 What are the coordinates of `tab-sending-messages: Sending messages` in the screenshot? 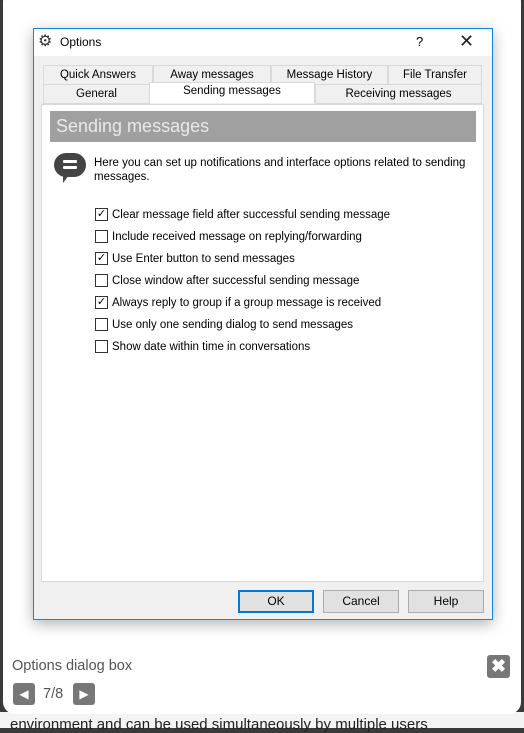 It's located at (232, 92).